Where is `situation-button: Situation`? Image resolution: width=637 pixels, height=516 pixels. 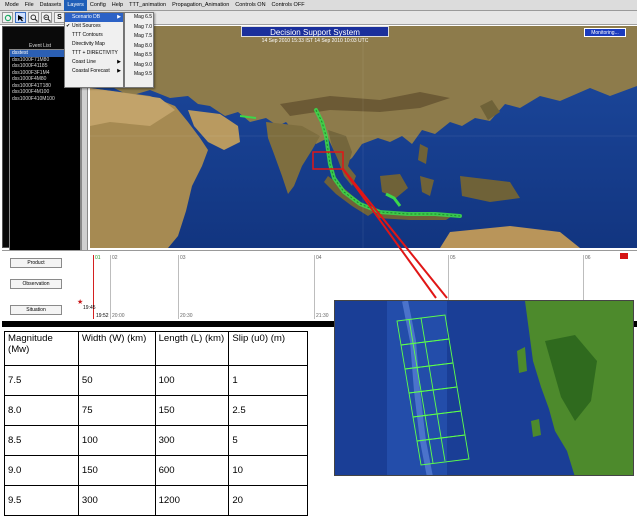
situation-button: Situation is located at coordinates (36, 310).